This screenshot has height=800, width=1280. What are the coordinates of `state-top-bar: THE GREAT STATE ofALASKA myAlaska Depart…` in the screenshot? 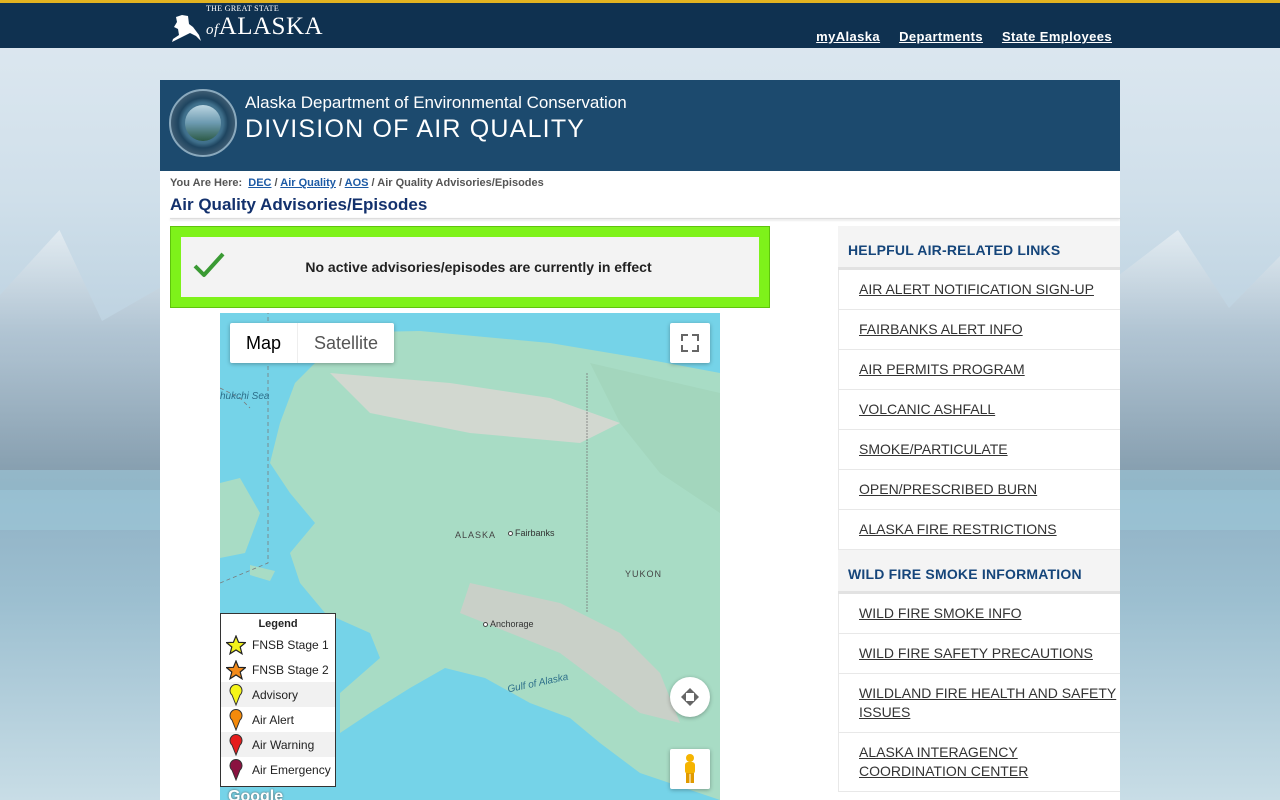 It's located at (640, 24).